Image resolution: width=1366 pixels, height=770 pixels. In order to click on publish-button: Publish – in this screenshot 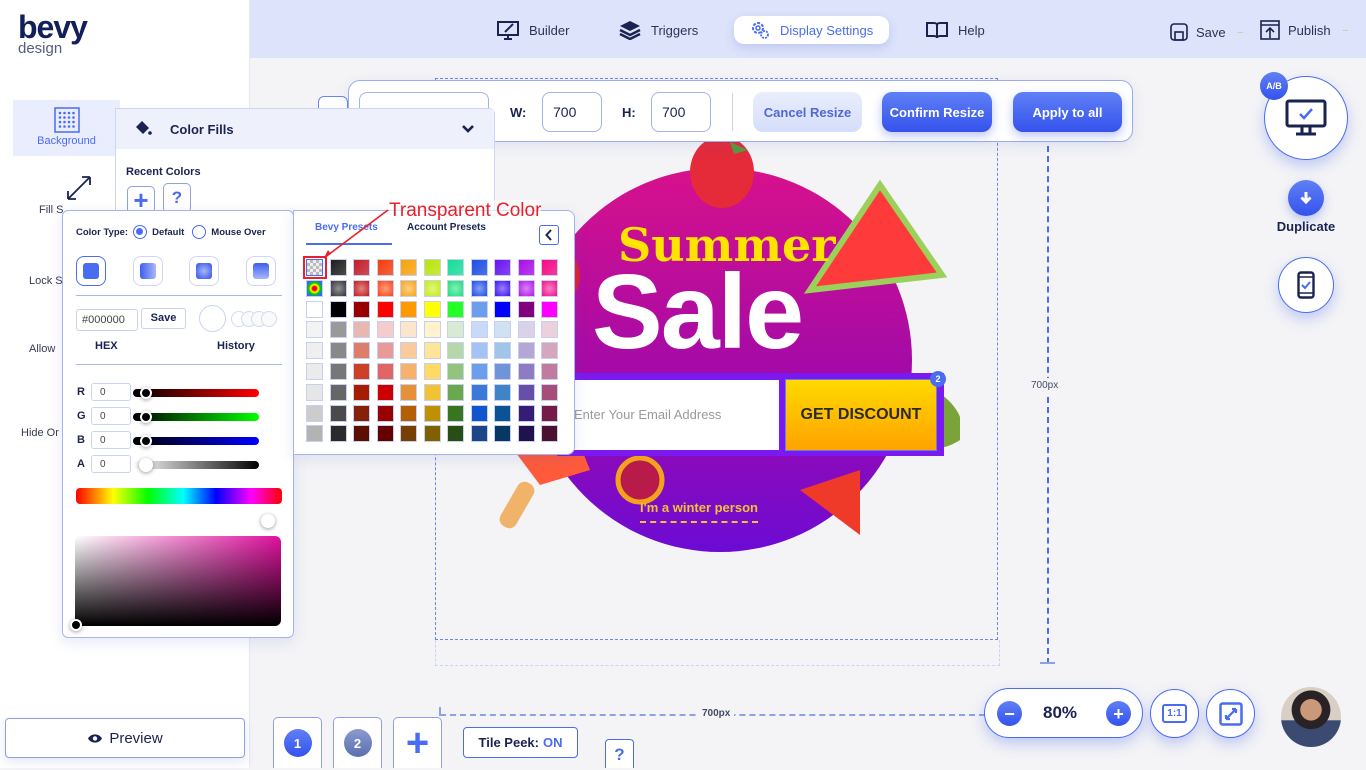, I will do `click(1304, 30)`.